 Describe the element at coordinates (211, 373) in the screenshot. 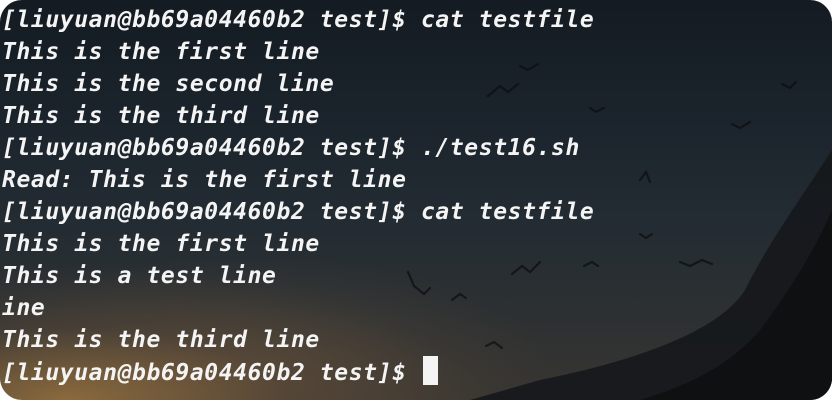

I see `terminal-current-prompt: [liuyuan@bb69a04460b2 test]$` at that location.